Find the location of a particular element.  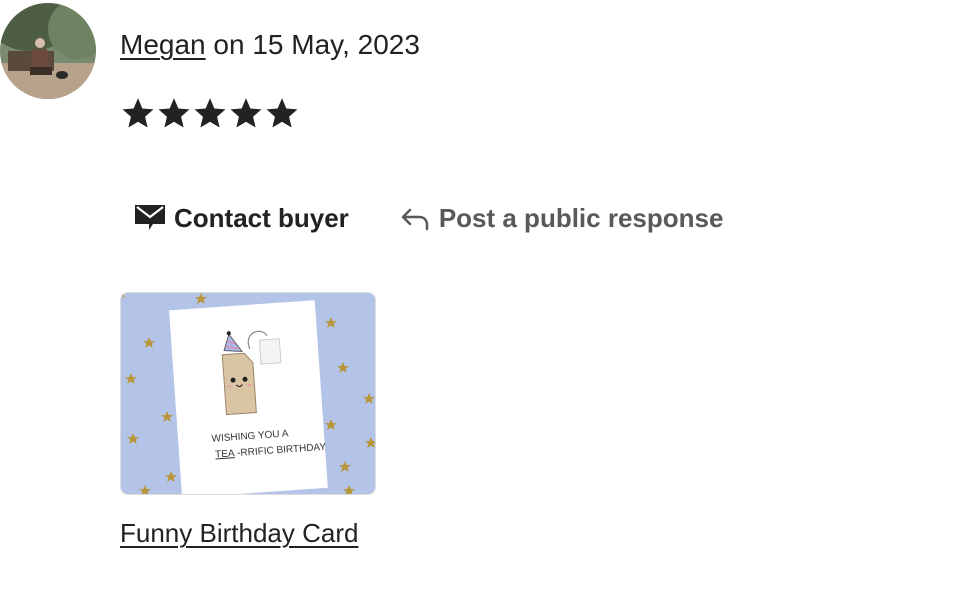

star-rating is located at coordinates (210, 114).